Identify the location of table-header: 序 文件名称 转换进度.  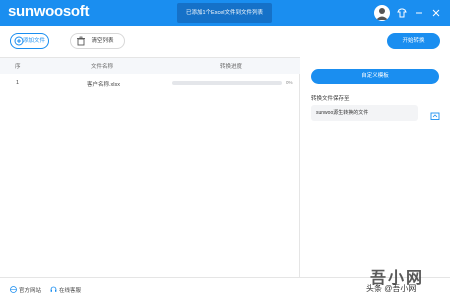
(150, 66).